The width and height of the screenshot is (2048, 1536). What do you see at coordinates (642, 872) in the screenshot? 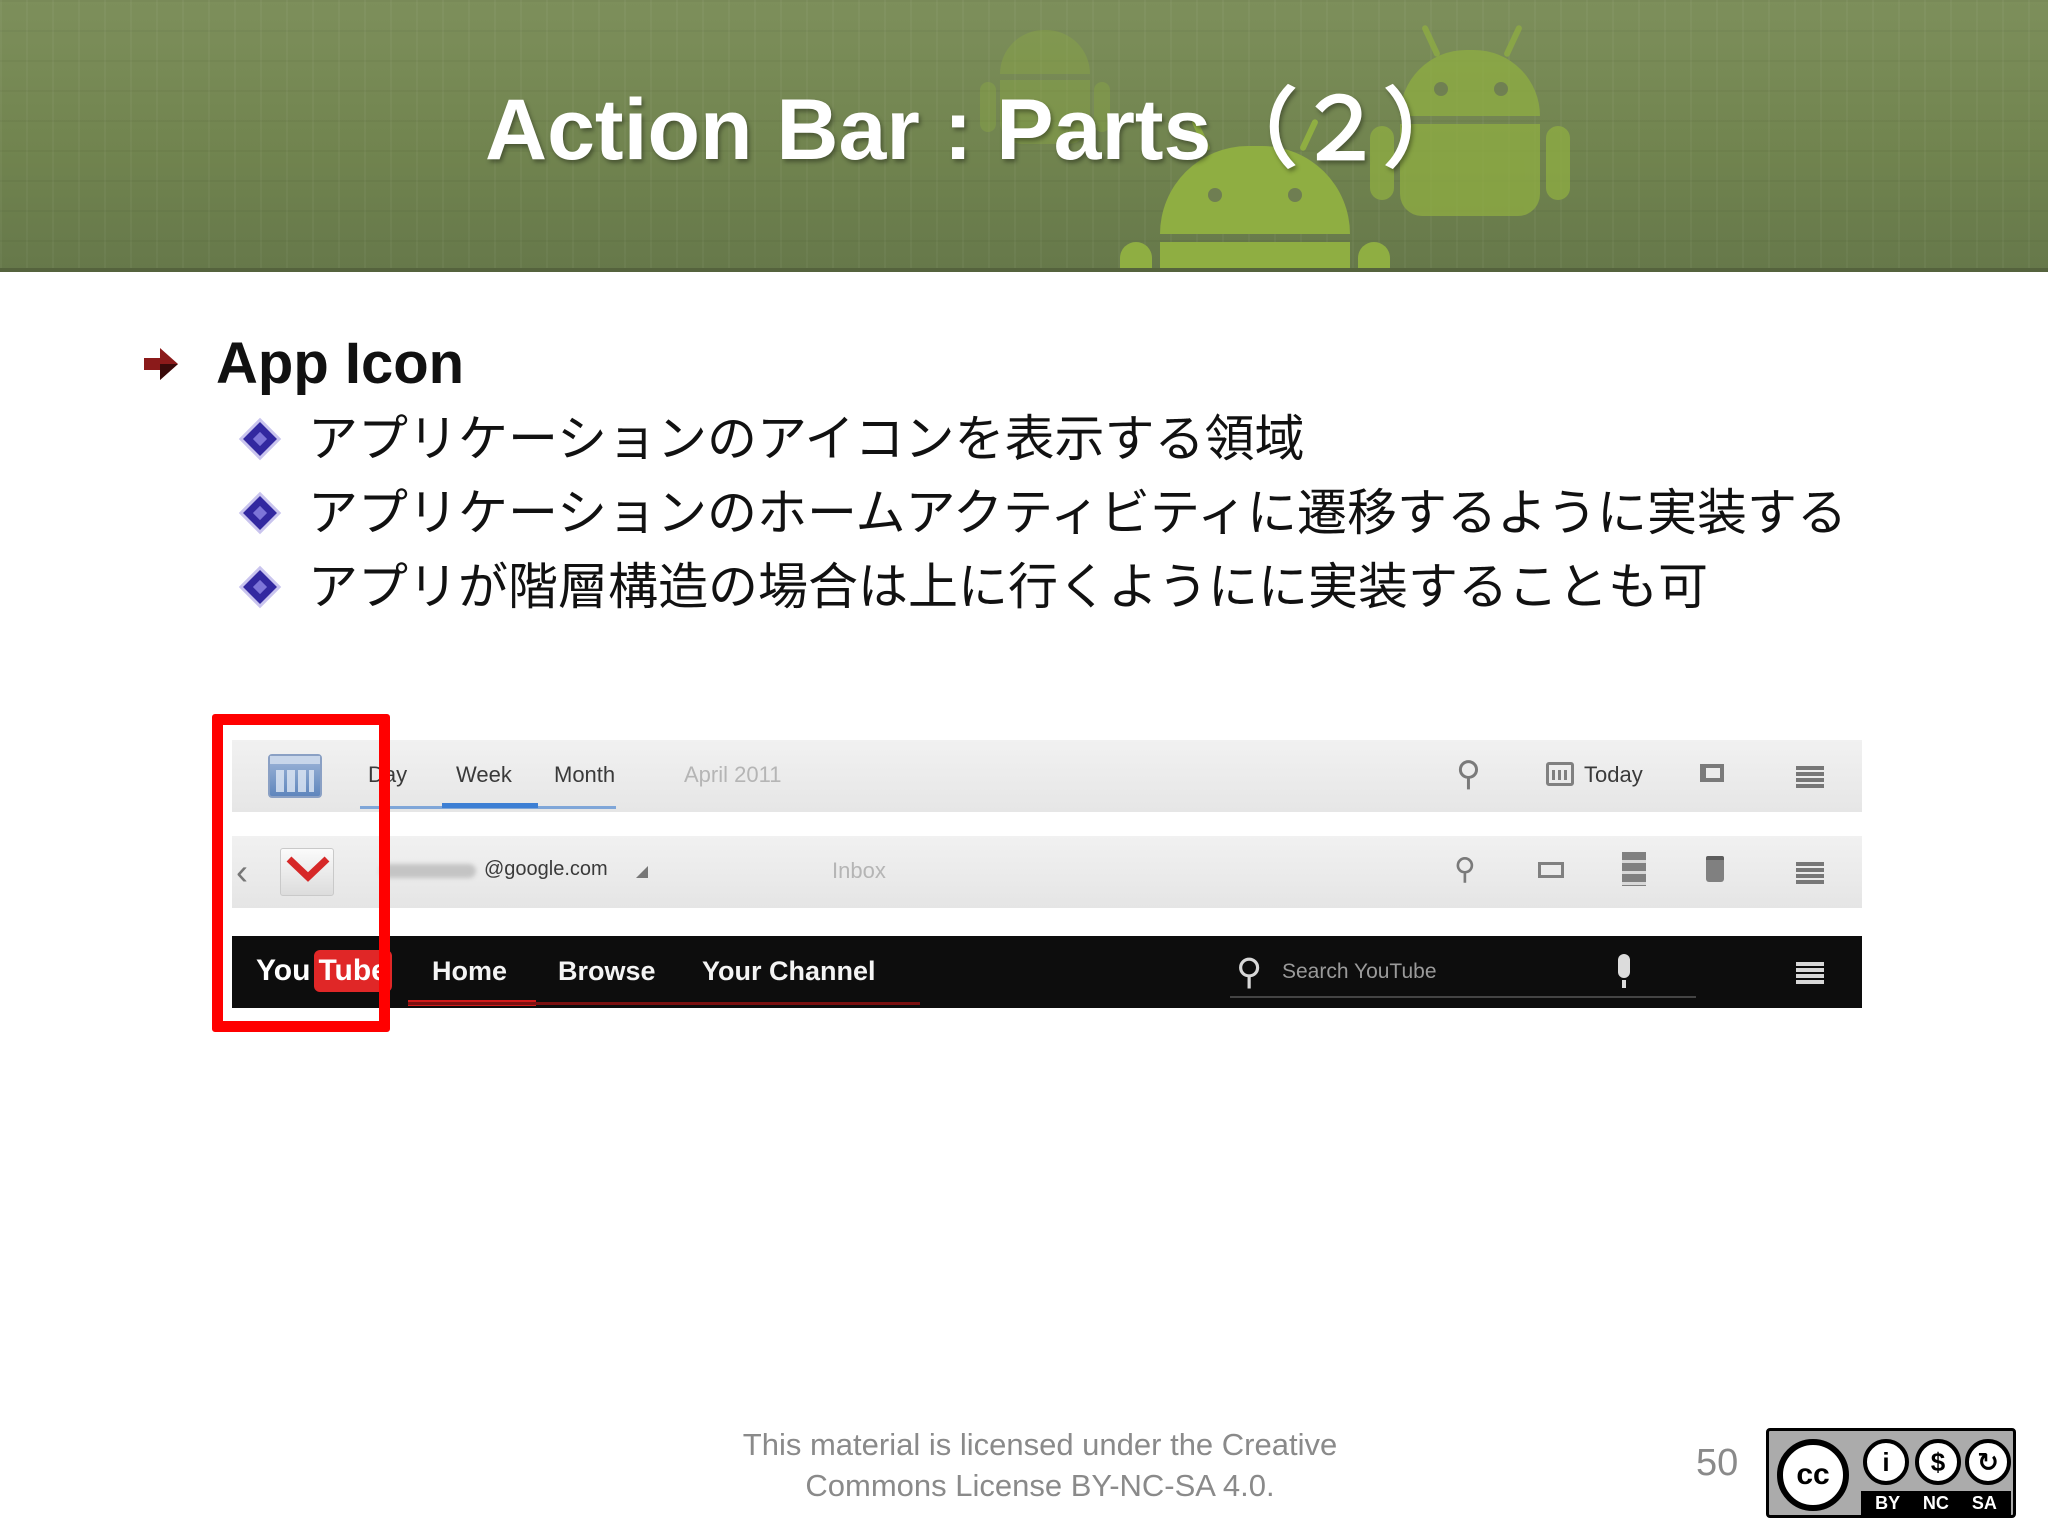
I see `dropdown-triangle-icon` at bounding box center [642, 872].